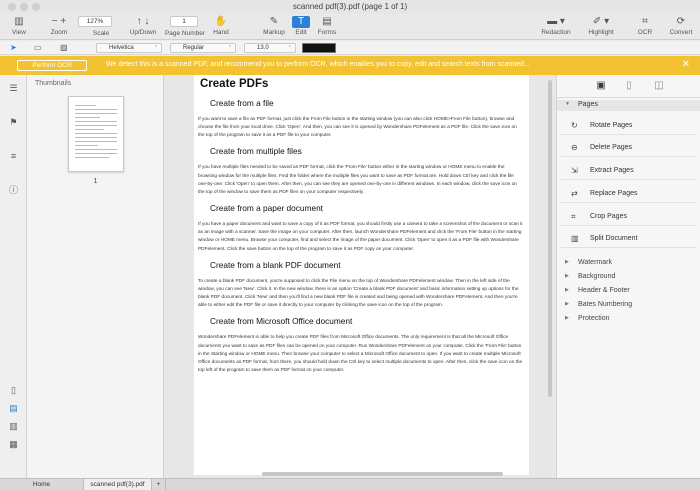  What do you see at coordinates (350, 484) in the screenshot?
I see `document-tab-bar: Home scanned pdf(3).pdf +` at bounding box center [350, 484].